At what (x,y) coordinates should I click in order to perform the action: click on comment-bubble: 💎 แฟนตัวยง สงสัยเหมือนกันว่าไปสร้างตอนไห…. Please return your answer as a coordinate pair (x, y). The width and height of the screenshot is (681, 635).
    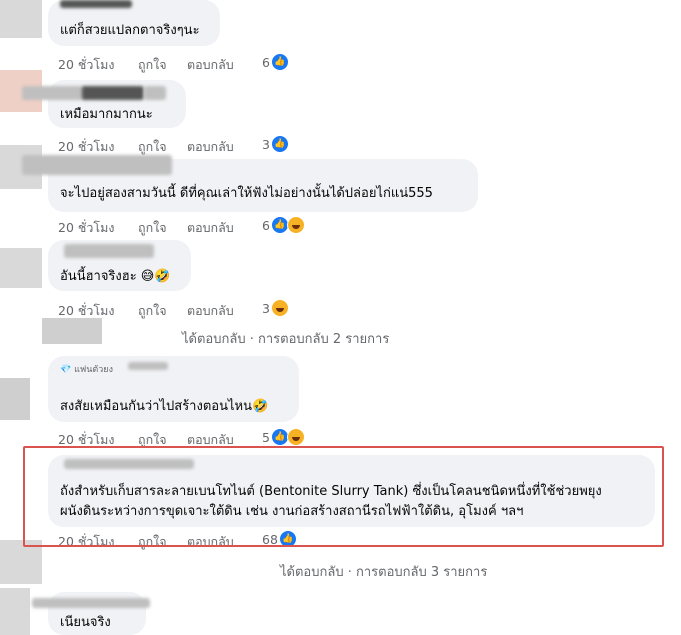
    Looking at the image, I should click on (173, 389).